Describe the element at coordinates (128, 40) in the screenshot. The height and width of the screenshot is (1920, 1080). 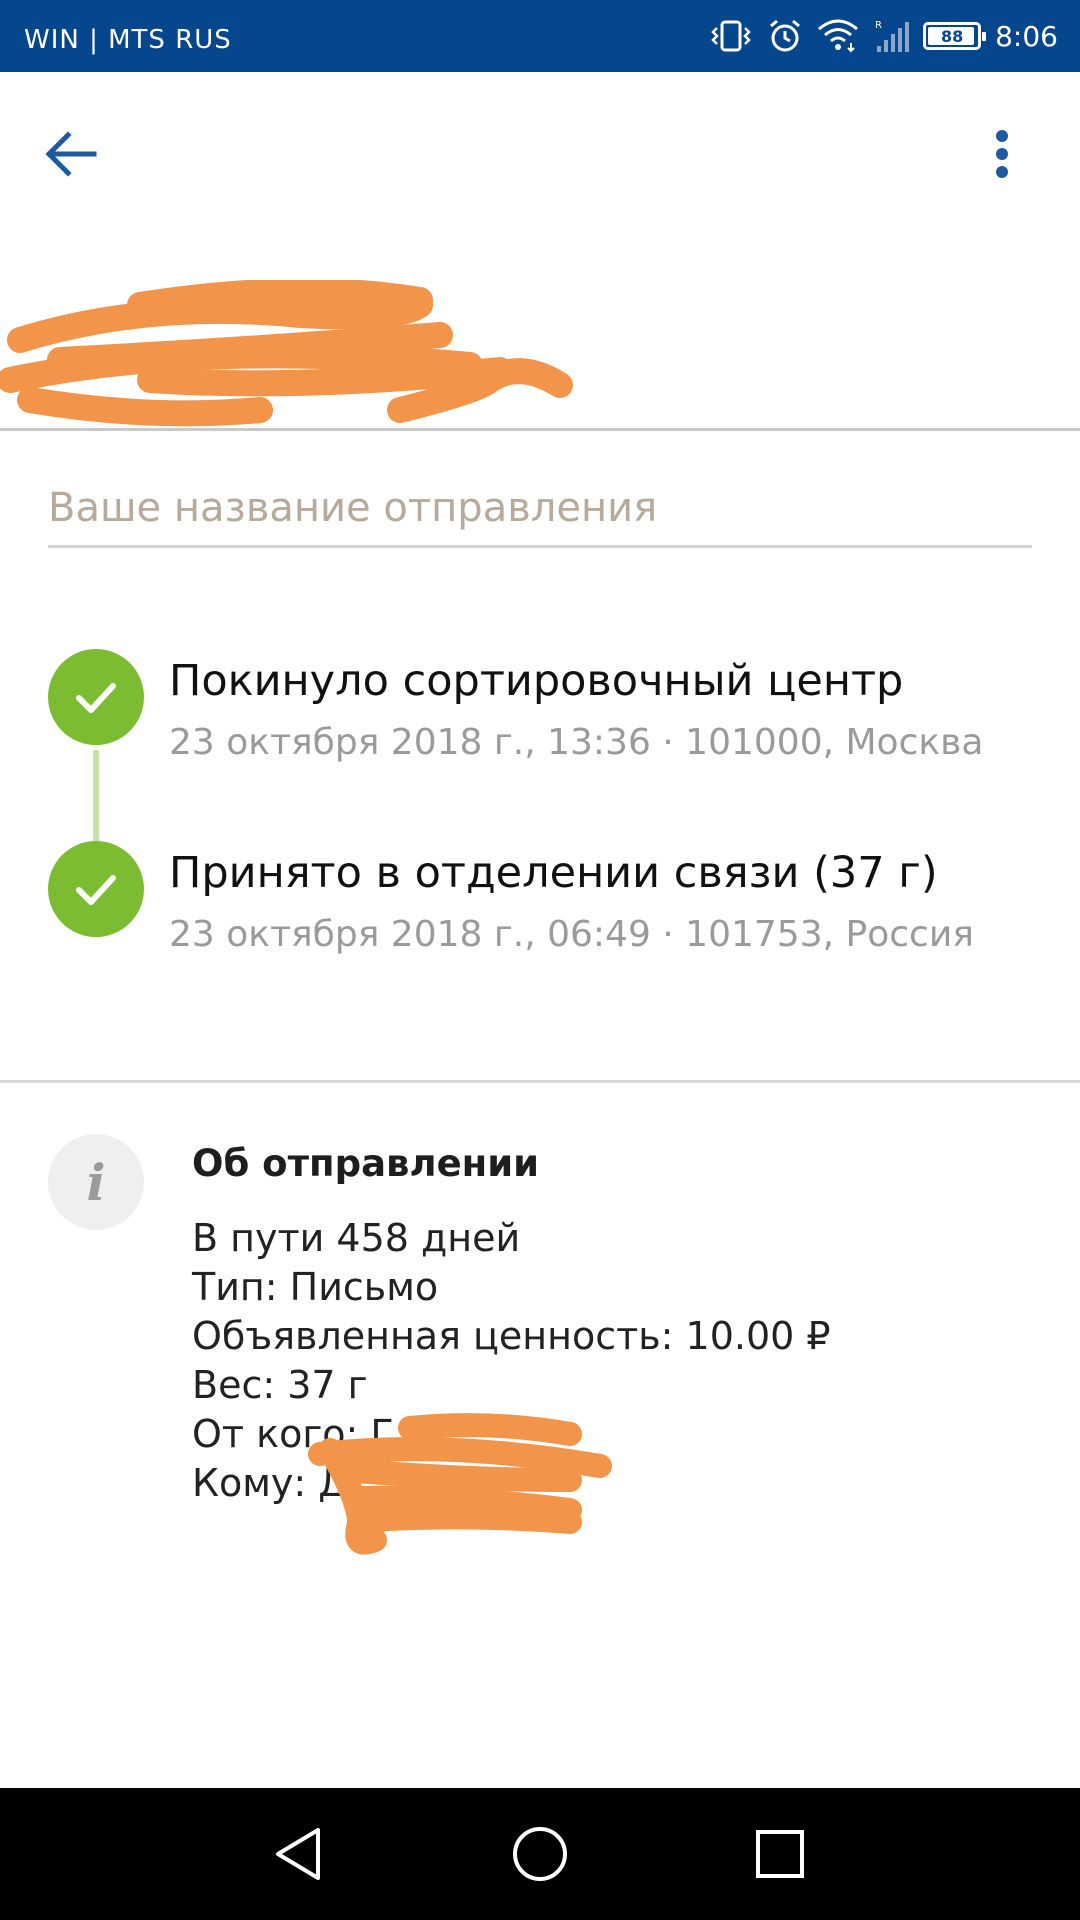
I see `carrier-label: WIN | MTS RUS` at that location.